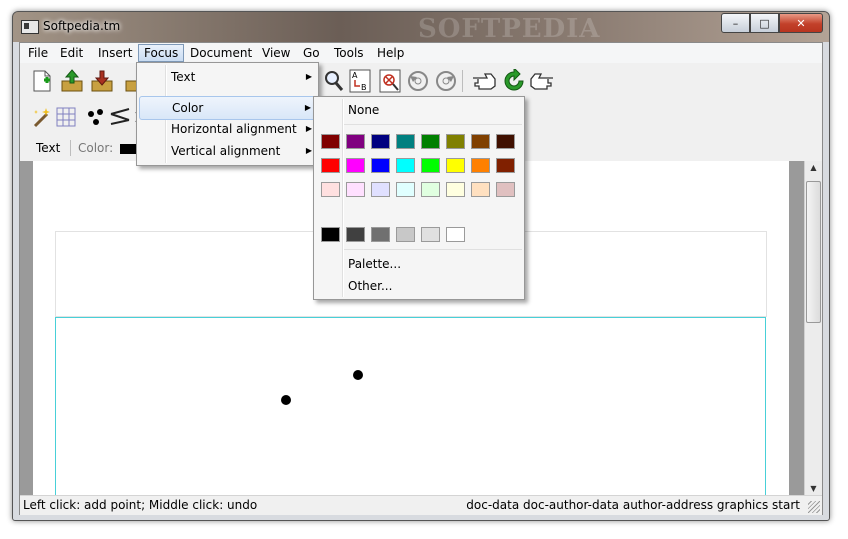  What do you see at coordinates (128, 149) in the screenshot?
I see `current-color-swatch` at bounding box center [128, 149].